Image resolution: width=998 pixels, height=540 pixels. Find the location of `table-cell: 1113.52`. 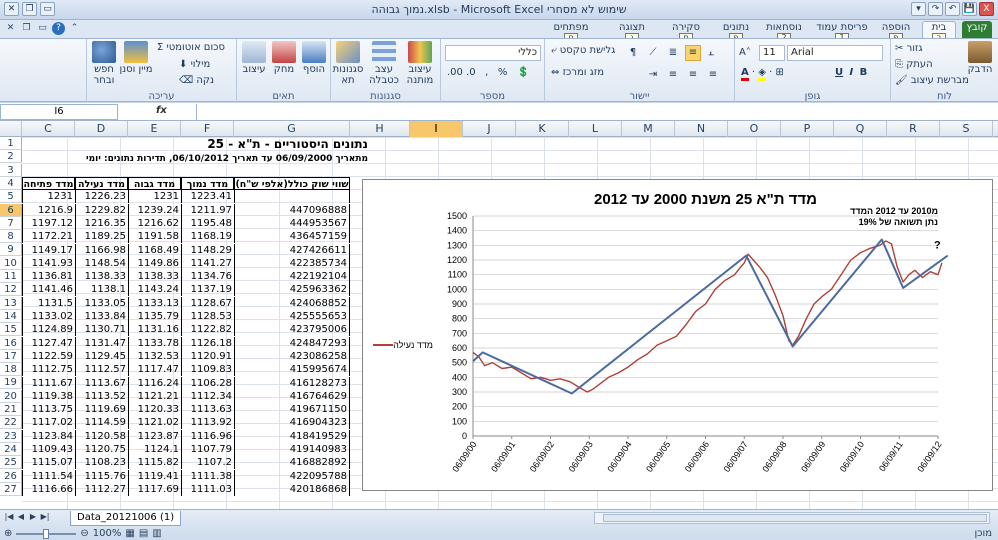

table-cell: 1113.52 is located at coordinates (101, 396).